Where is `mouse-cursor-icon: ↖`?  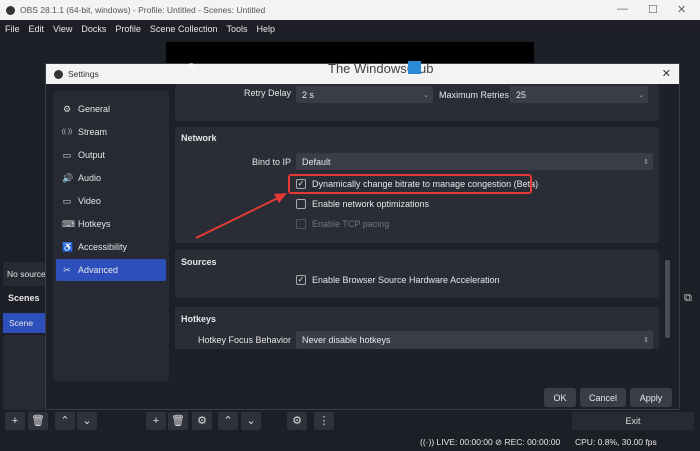
mouse-cursor-icon: ↖ is located at coordinates (193, 67).